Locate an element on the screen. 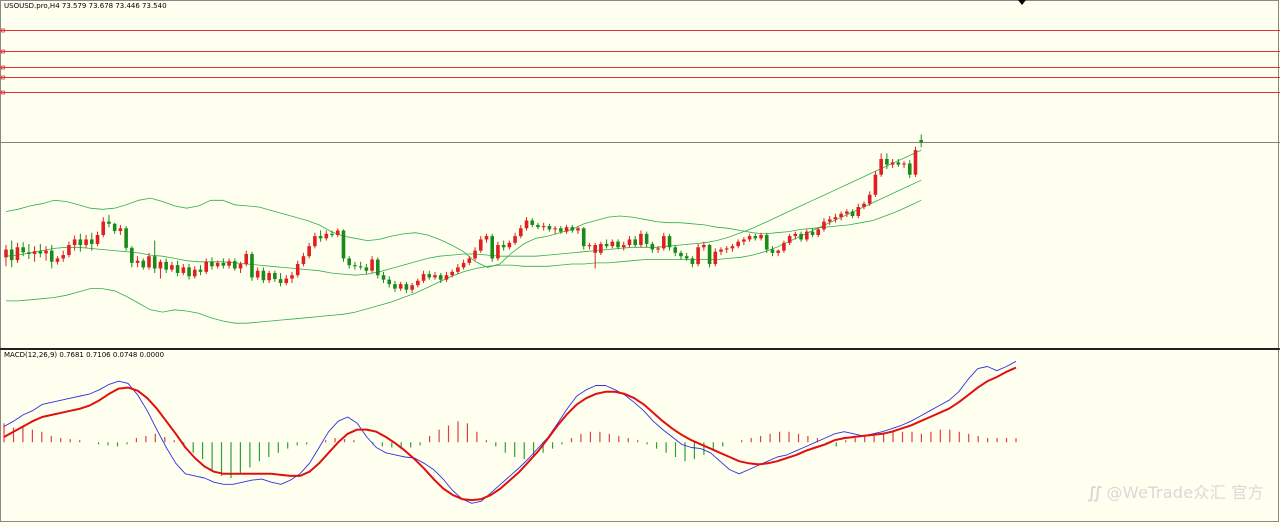 This screenshot has width=1280, height=527. ohlc-values: 73.579 73.678 73.446 73.540 is located at coordinates (114, 6).